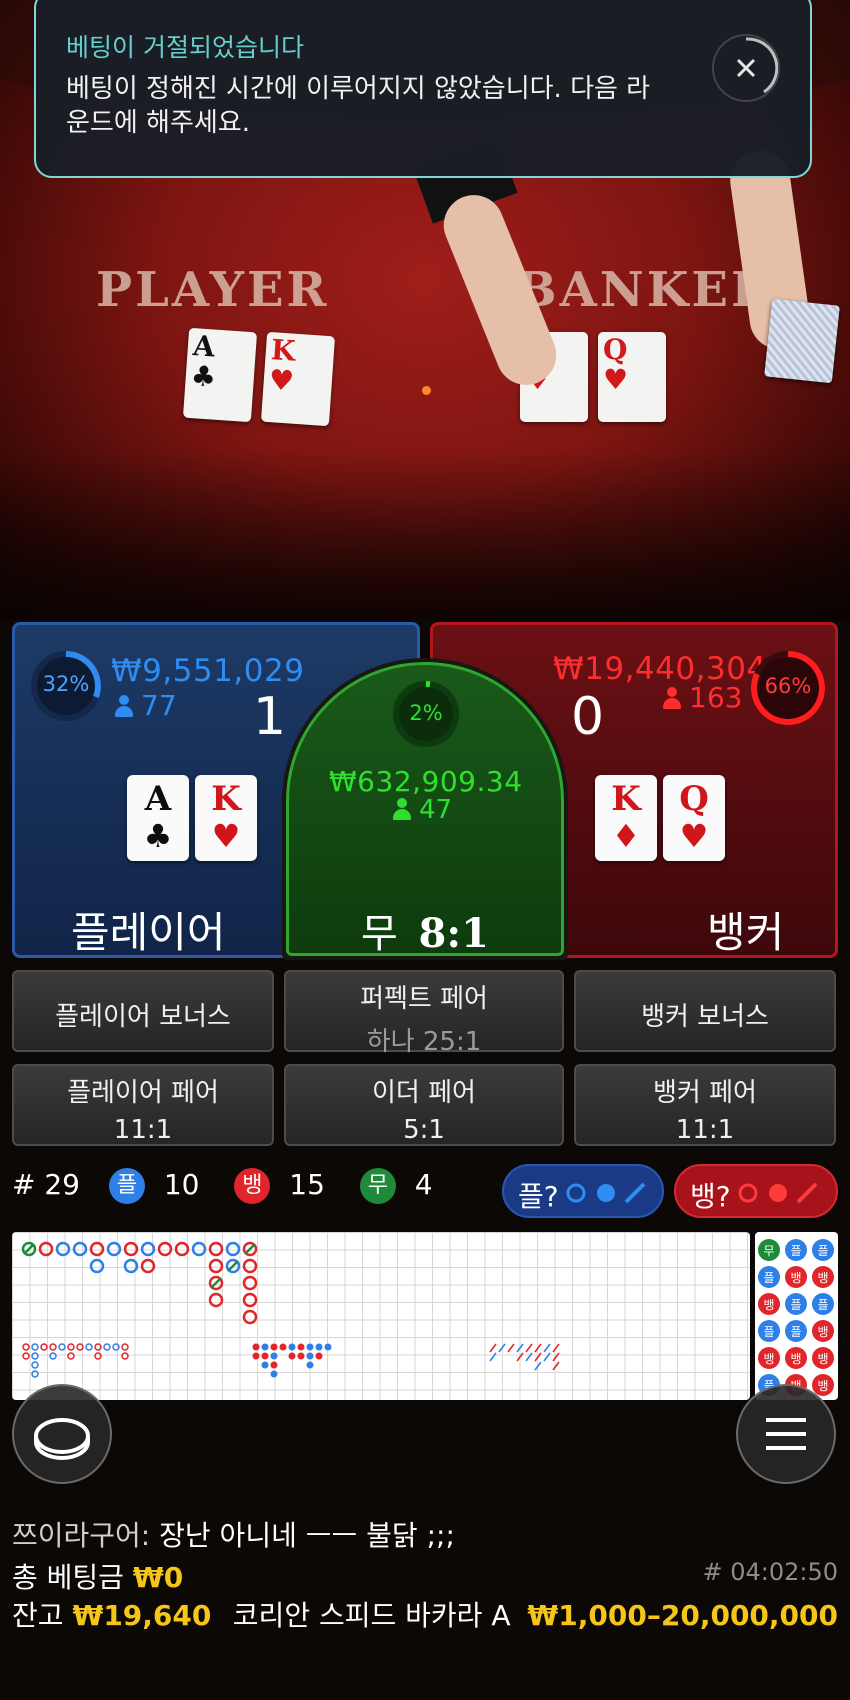 The image size is (850, 1700). I want to click on banker-percent: 66%, so click(788, 686).